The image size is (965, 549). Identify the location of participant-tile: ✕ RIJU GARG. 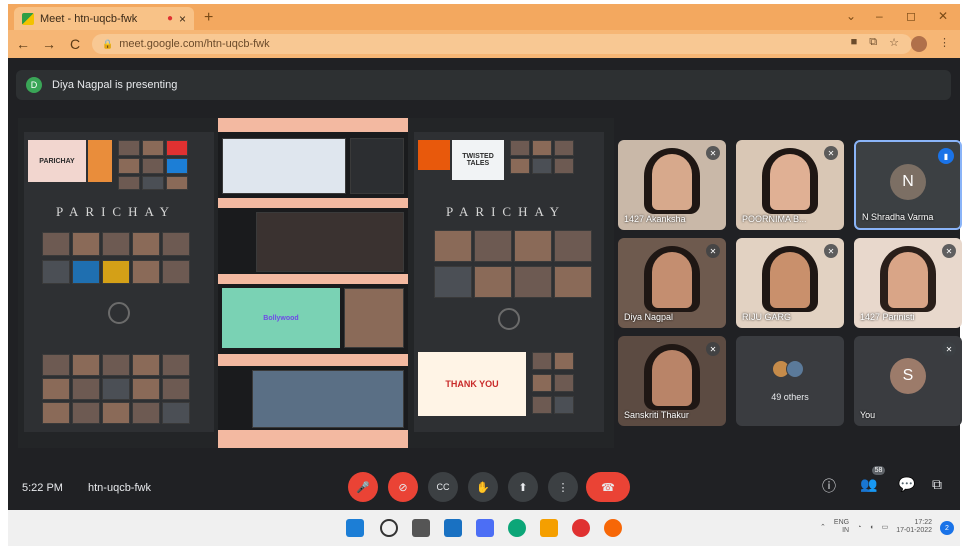
(790, 283).